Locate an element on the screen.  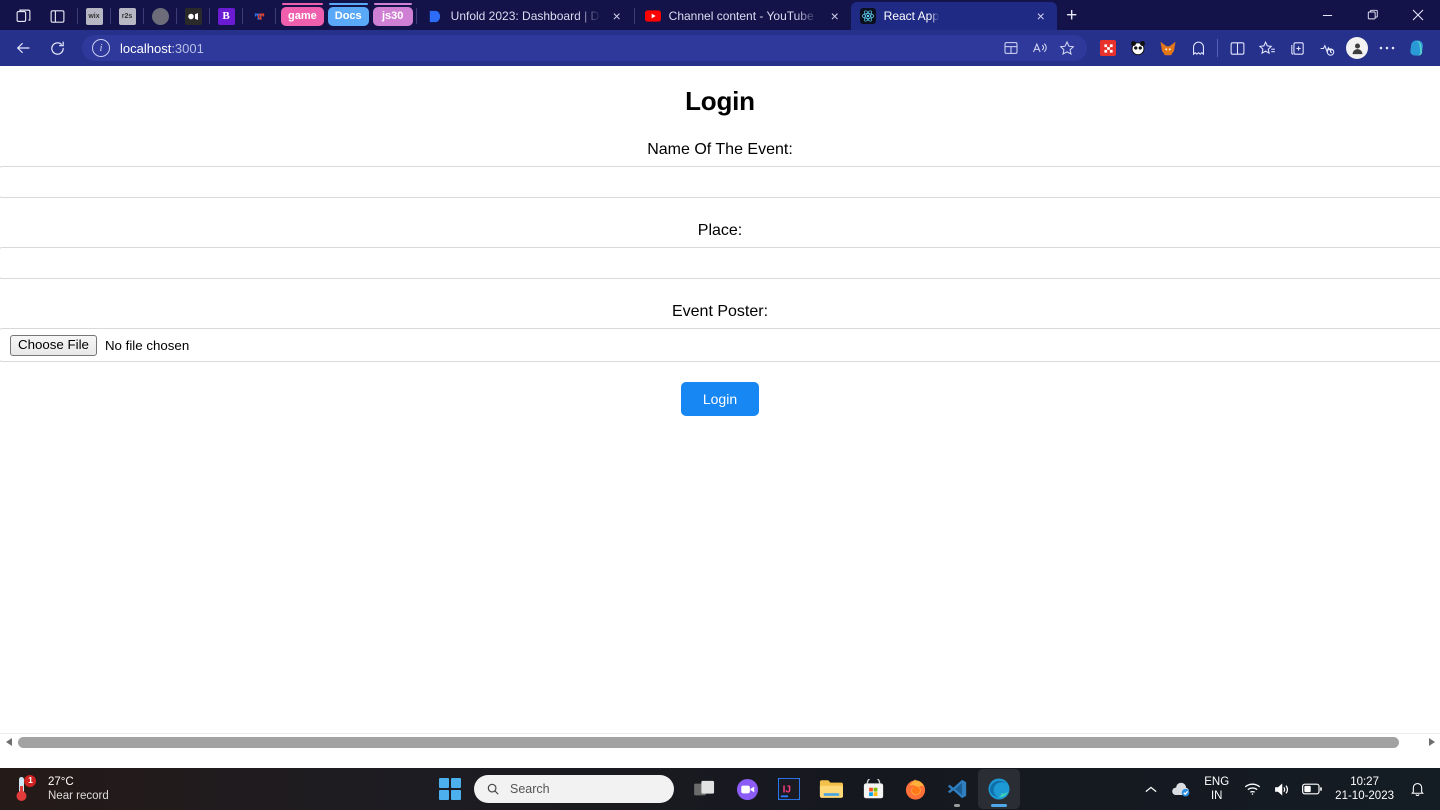
group-tab-docs: Docs is located at coordinates (348, 16).